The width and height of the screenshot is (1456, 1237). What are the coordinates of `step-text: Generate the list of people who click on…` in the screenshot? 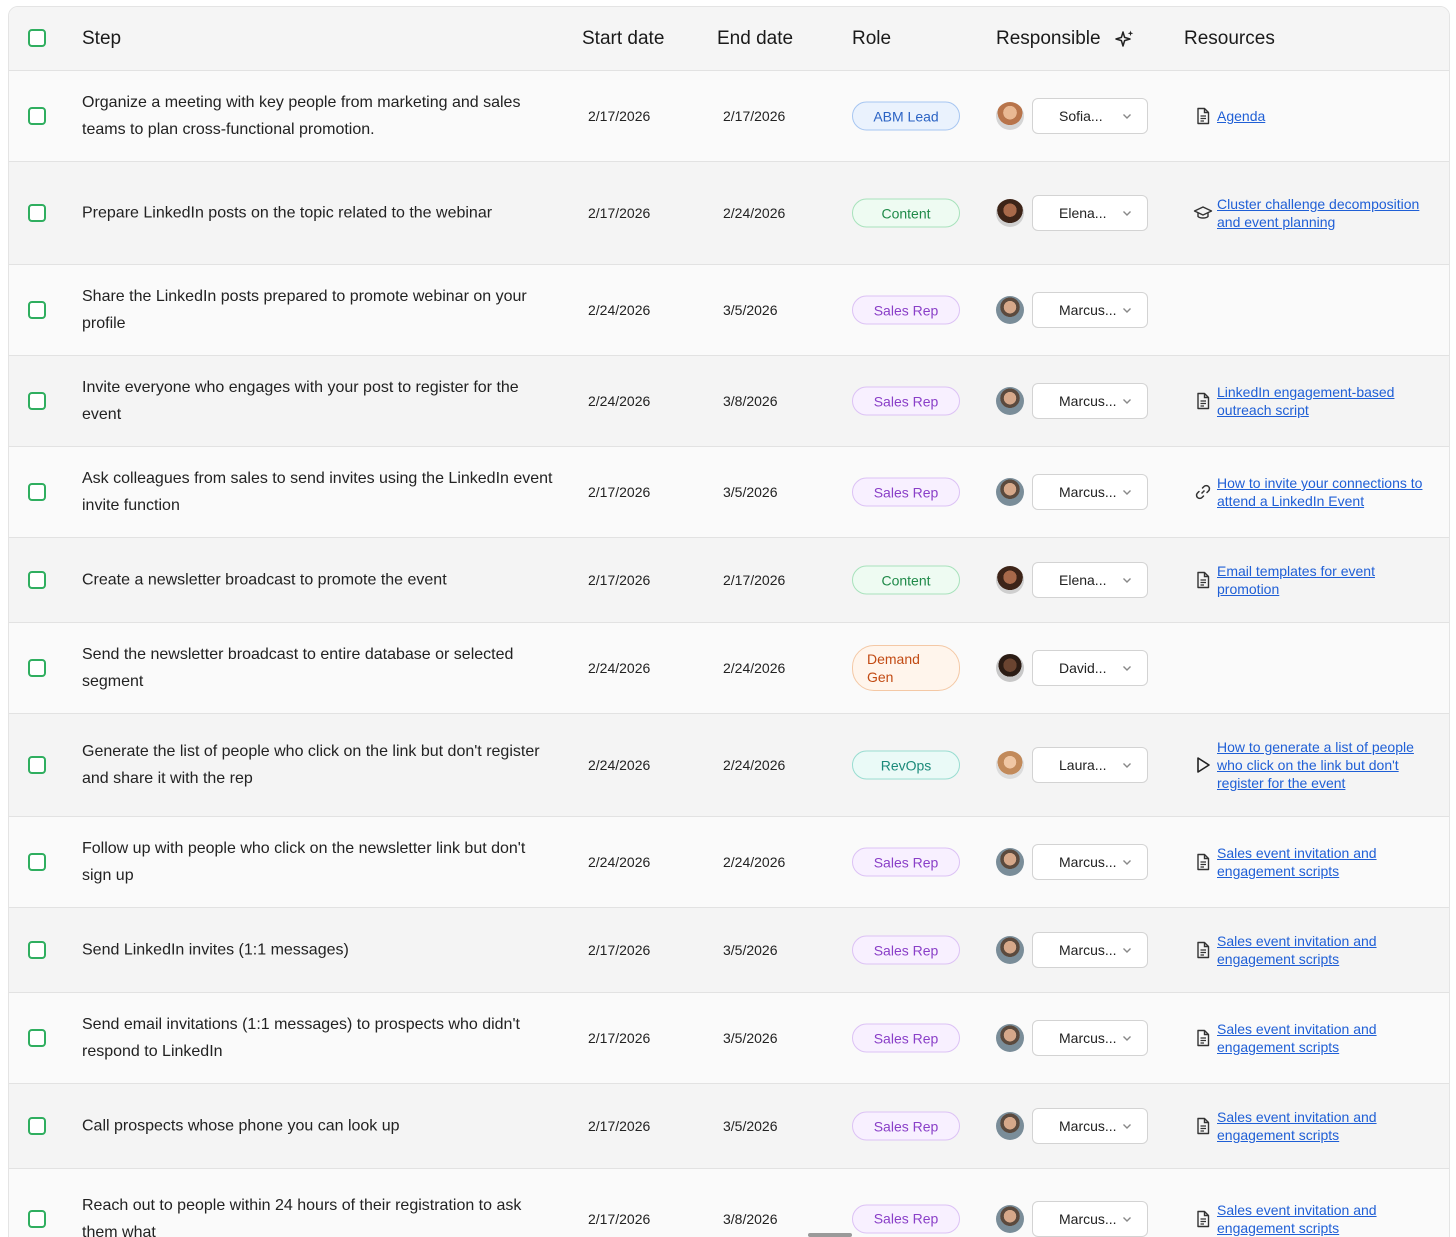 It's located at (311, 765).